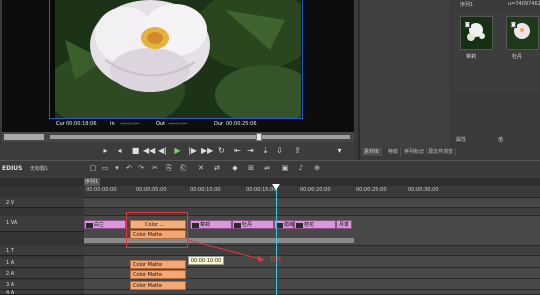  I want to click on menu-arrow-icon: ▾, so click(339, 151).